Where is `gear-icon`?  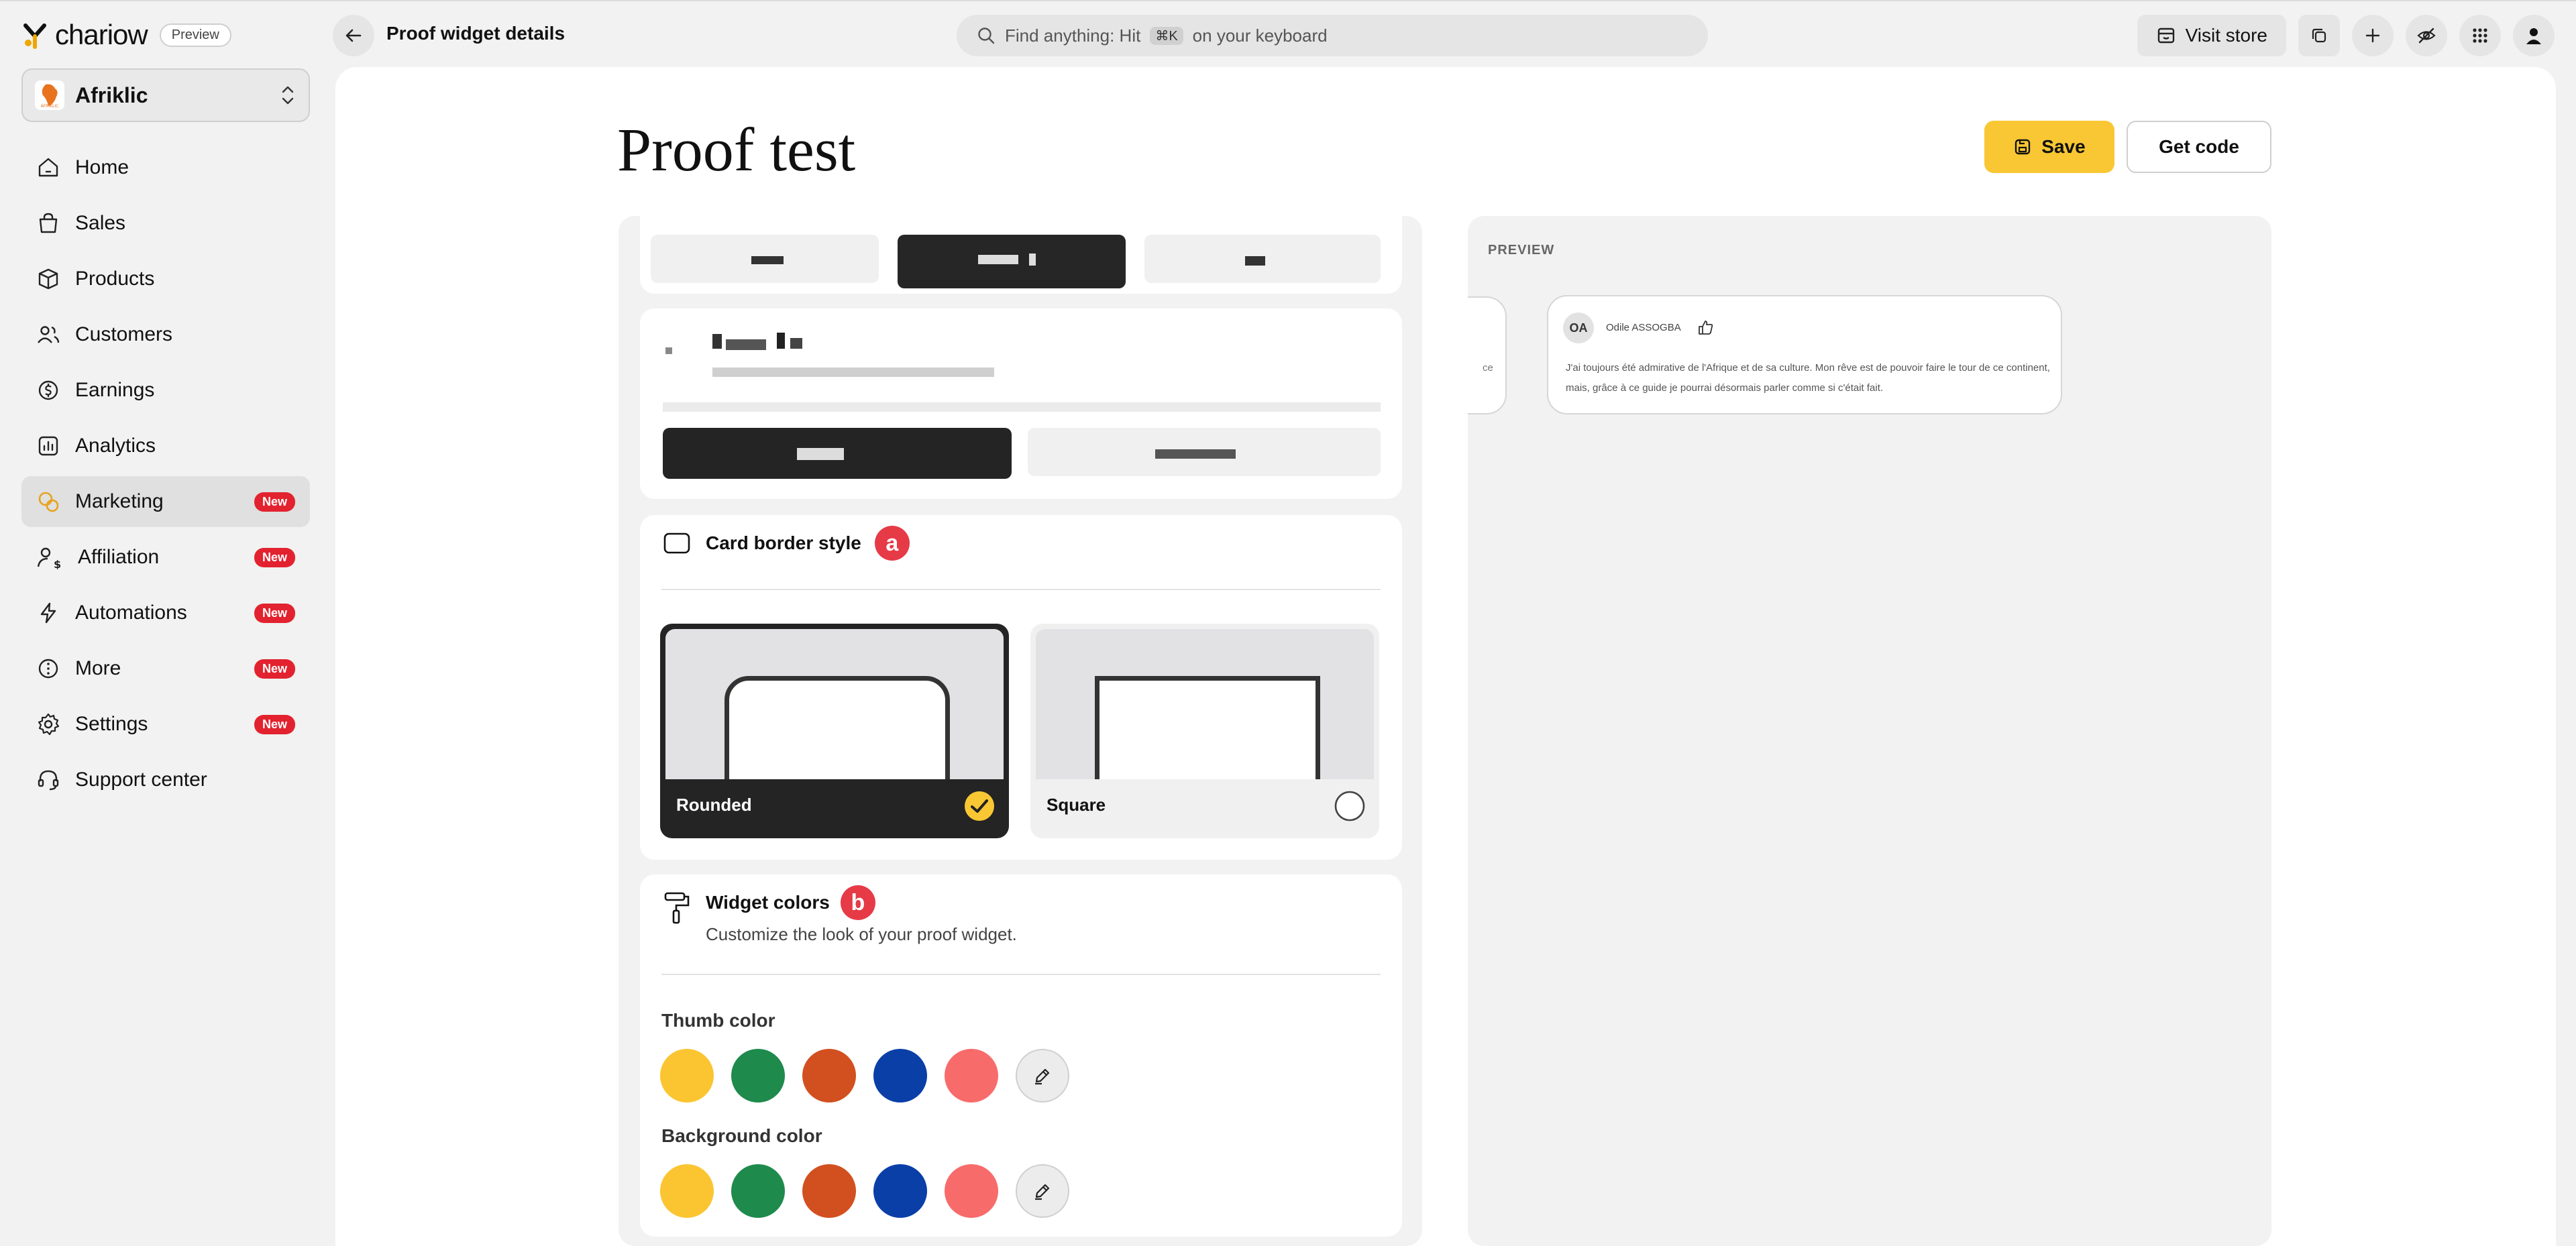 gear-icon is located at coordinates (48, 724).